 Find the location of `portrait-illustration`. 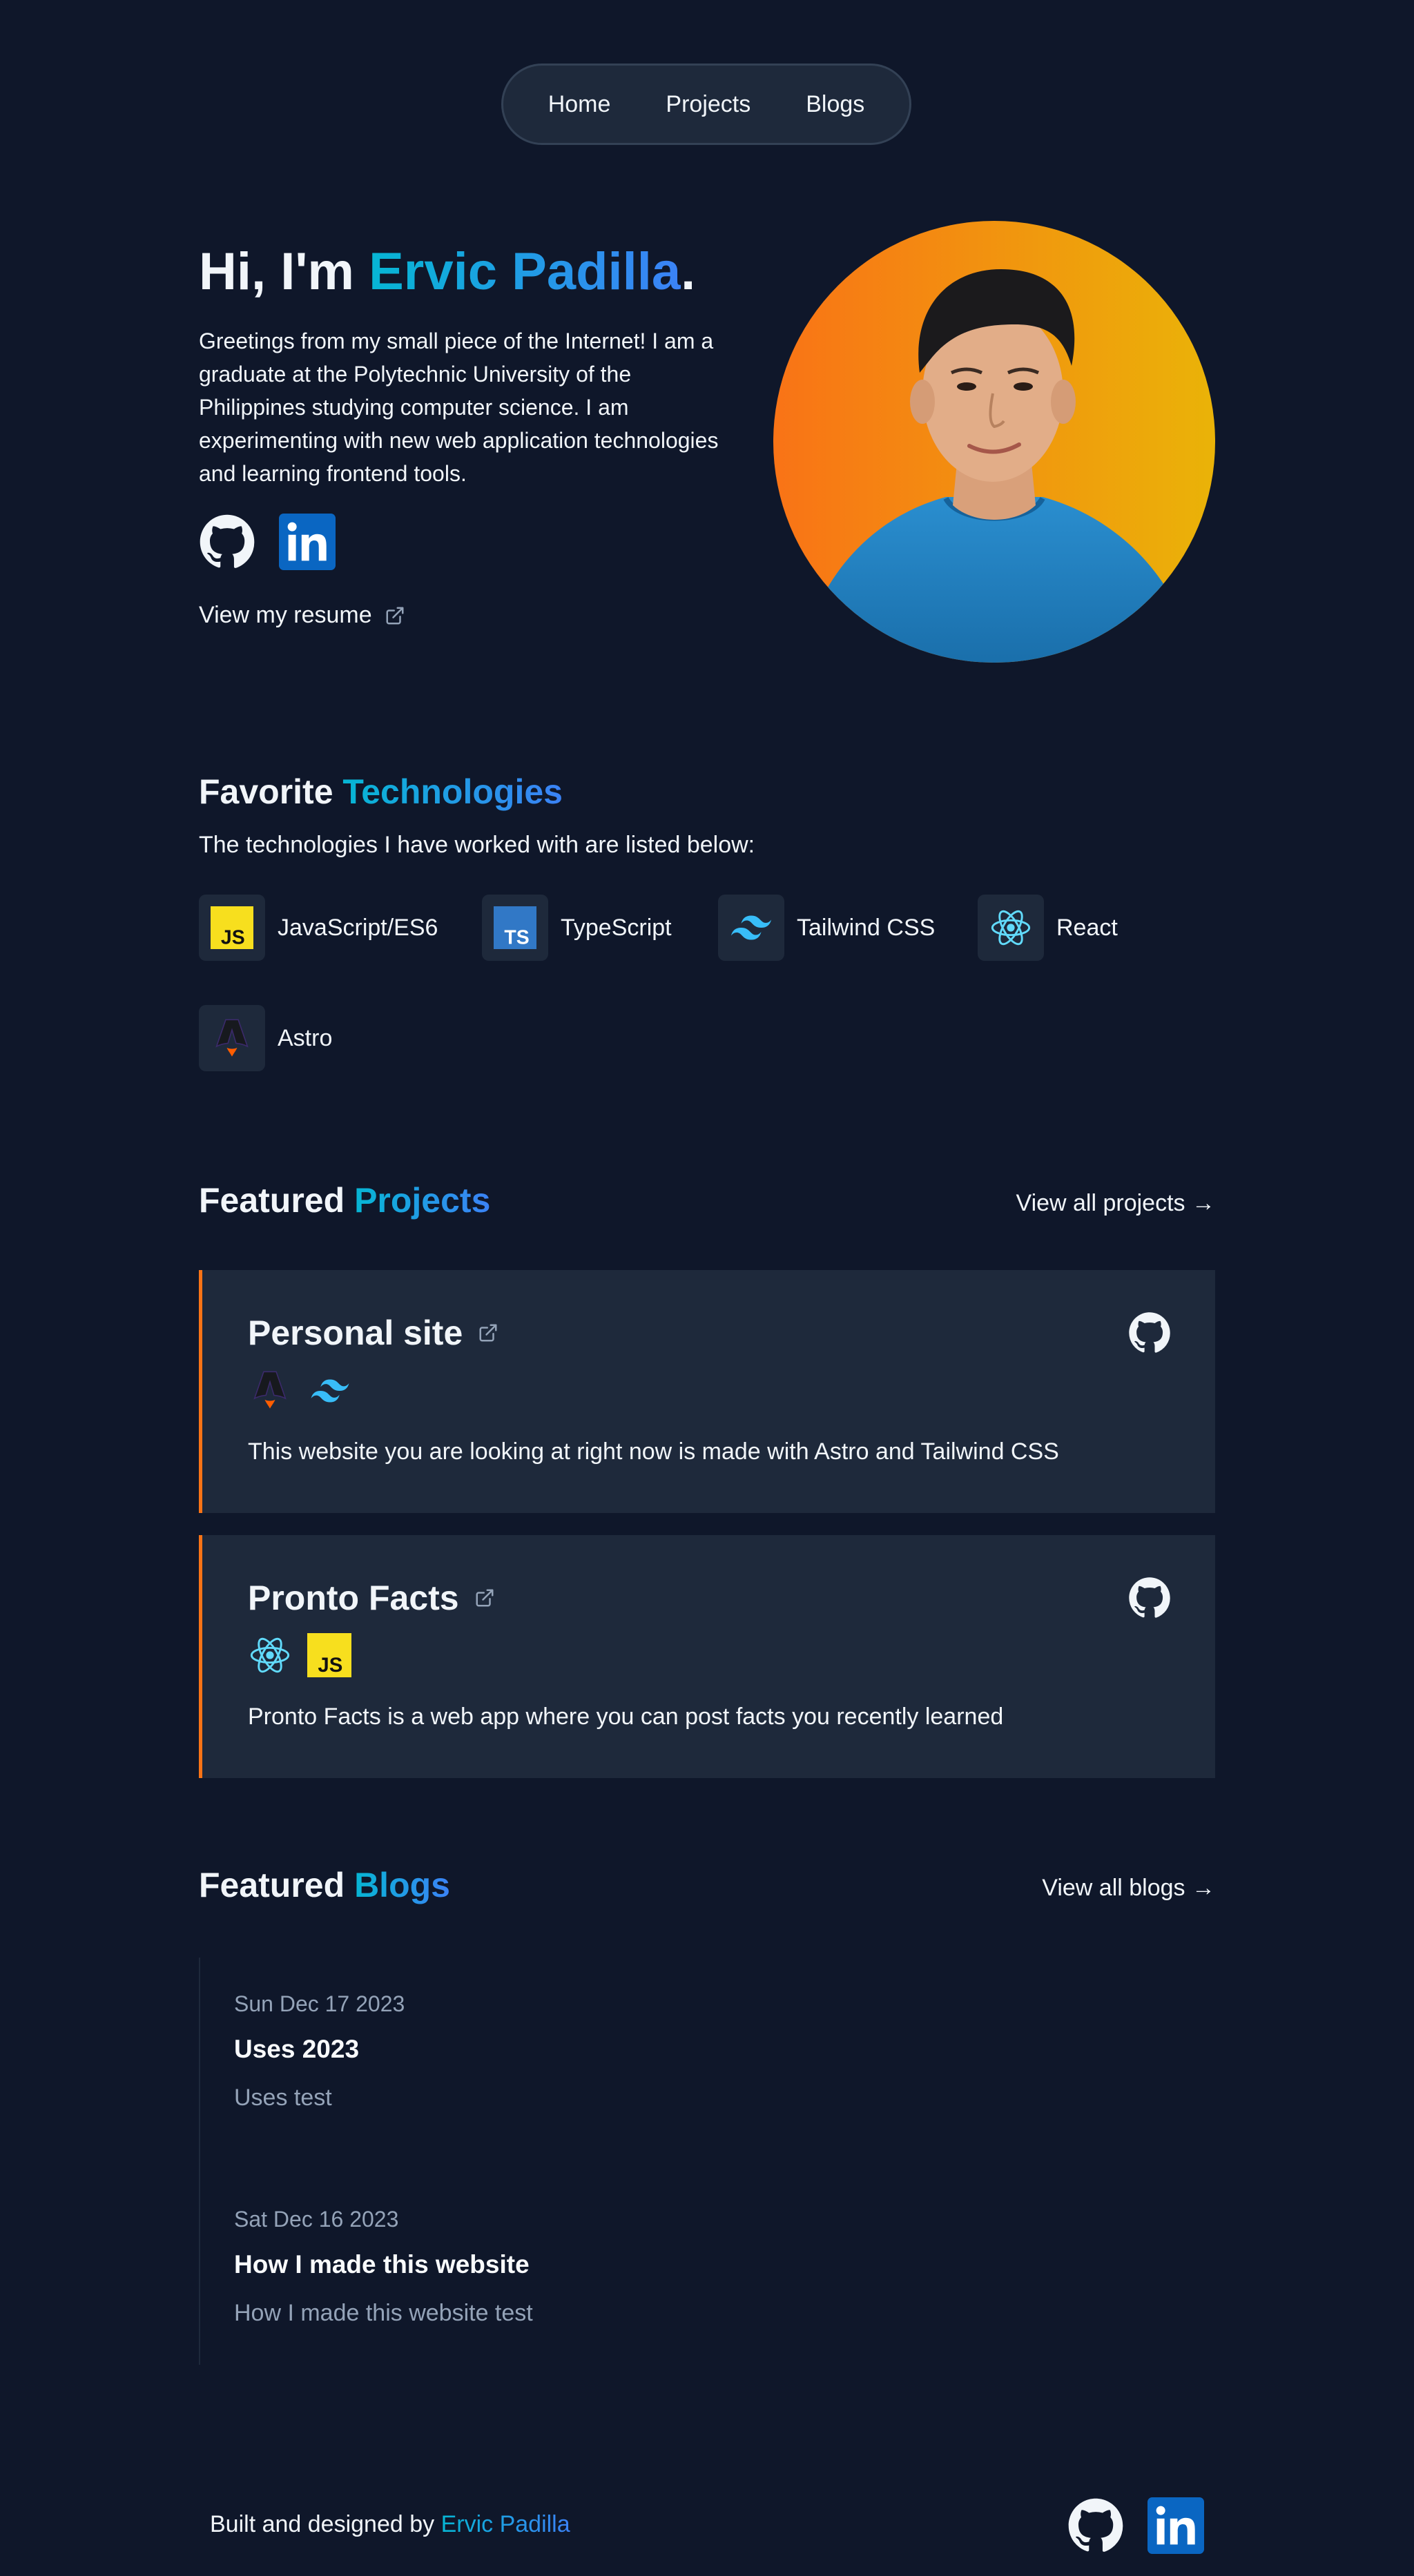

portrait-illustration is located at coordinates (998, 466).